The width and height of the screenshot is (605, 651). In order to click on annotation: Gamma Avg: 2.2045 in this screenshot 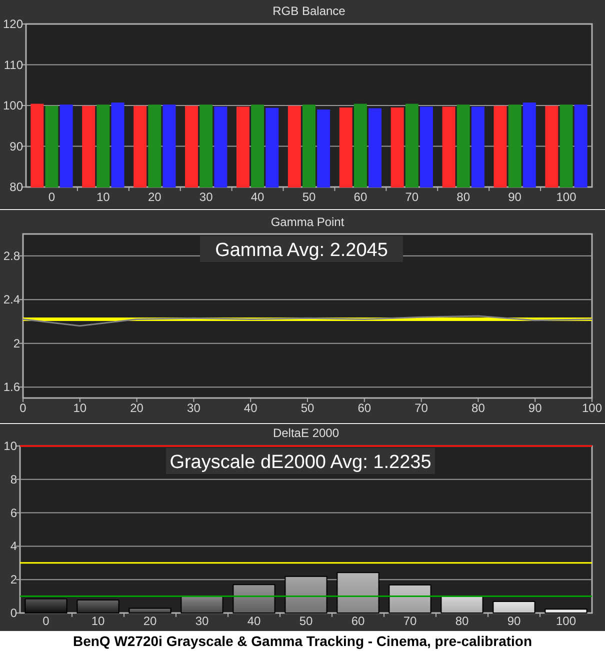, I will do `click(301, 250)`.